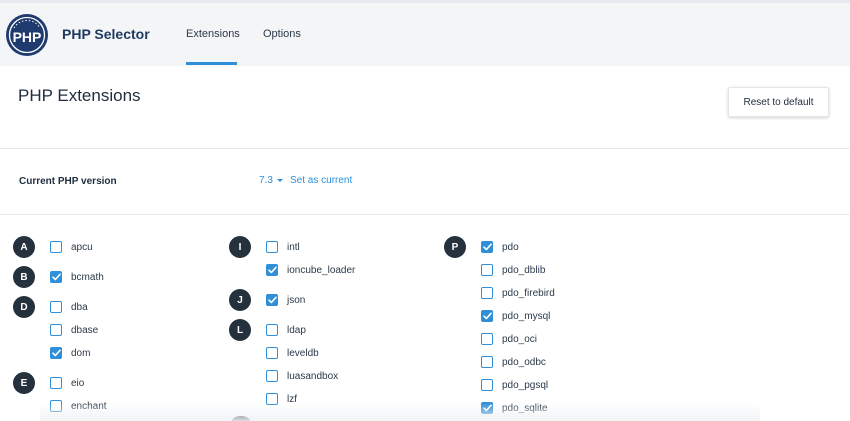 This screenshot has height=421, width=850. I want to click on tab-options: Options, so click(282, 34).